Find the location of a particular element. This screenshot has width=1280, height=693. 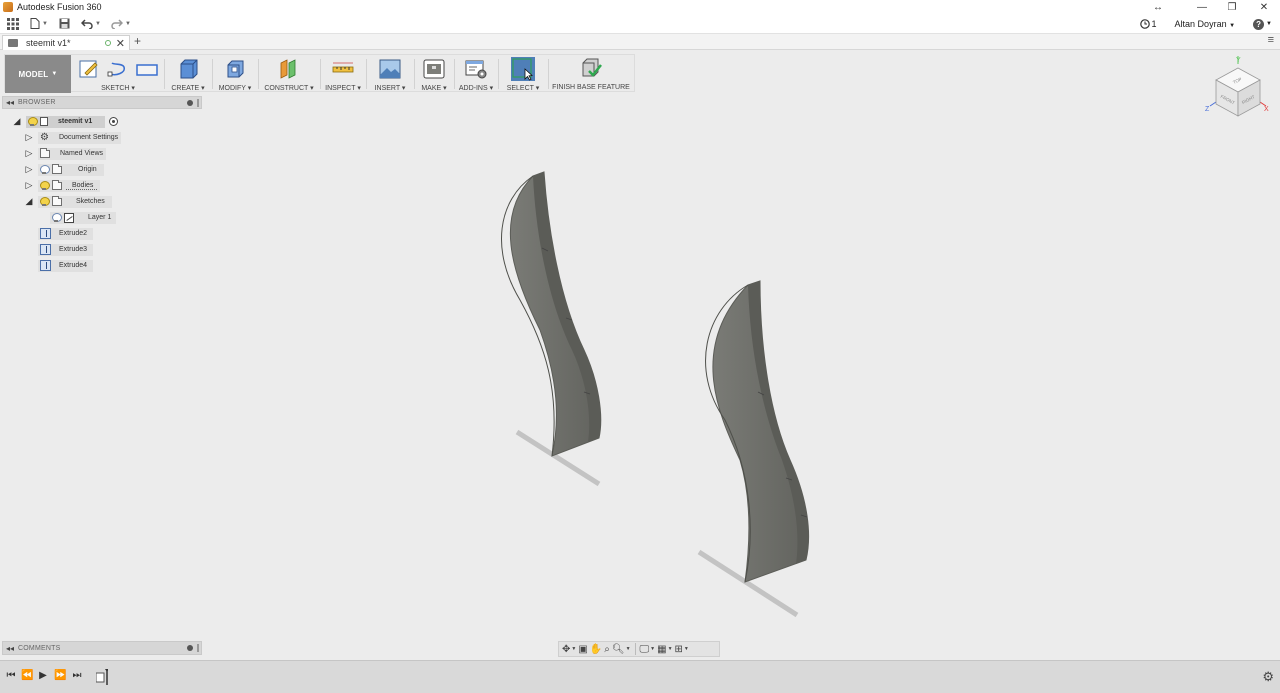

redo-button: ▼ is located at coordinates (121, 24).